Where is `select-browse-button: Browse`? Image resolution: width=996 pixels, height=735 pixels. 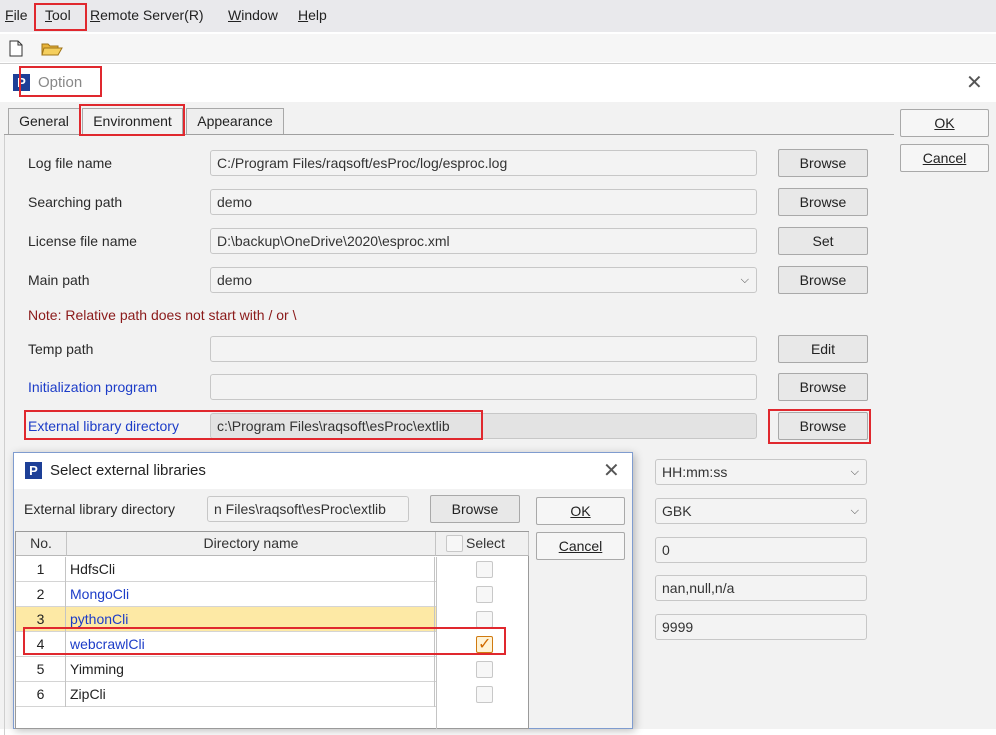
select-browse-button: Browse is located at coordinates (475, 509).